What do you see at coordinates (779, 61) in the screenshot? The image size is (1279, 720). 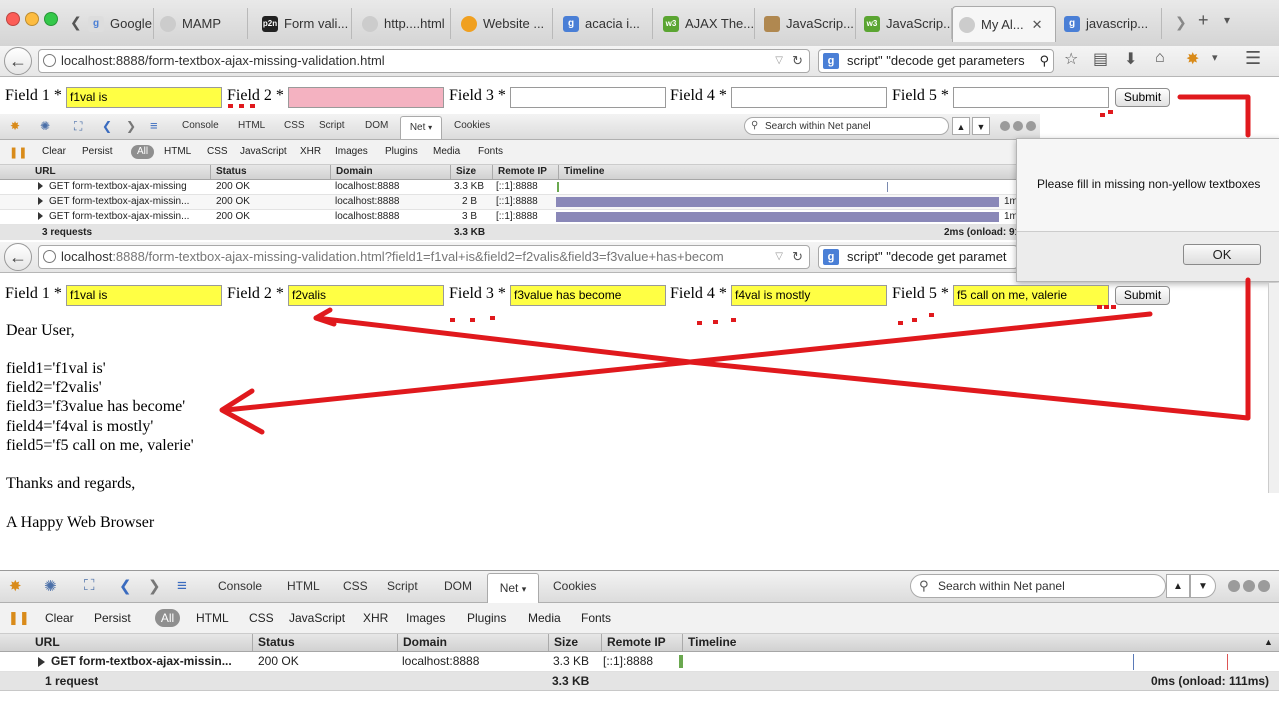 I see `url-history-dropdown-icon: ▽` at bounding box center [779, 61].